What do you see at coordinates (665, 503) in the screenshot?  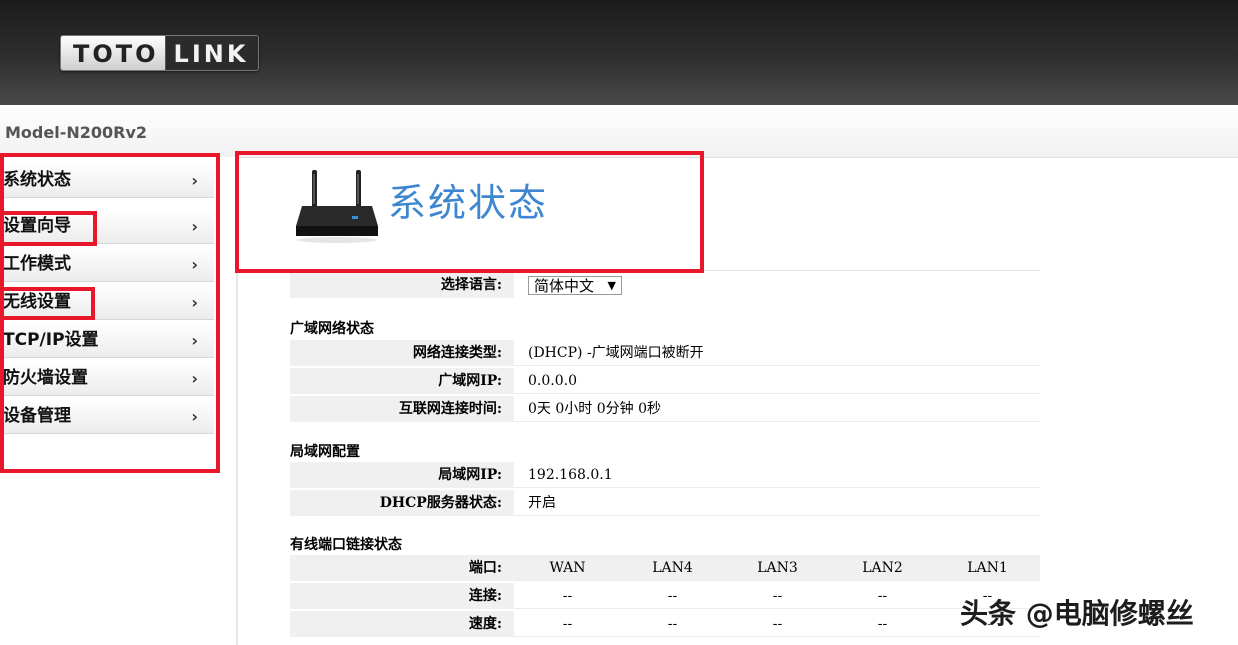 I see `lan-row-dhcp: DHCP服务器状态: 开启` at bounding box center [665, 503].